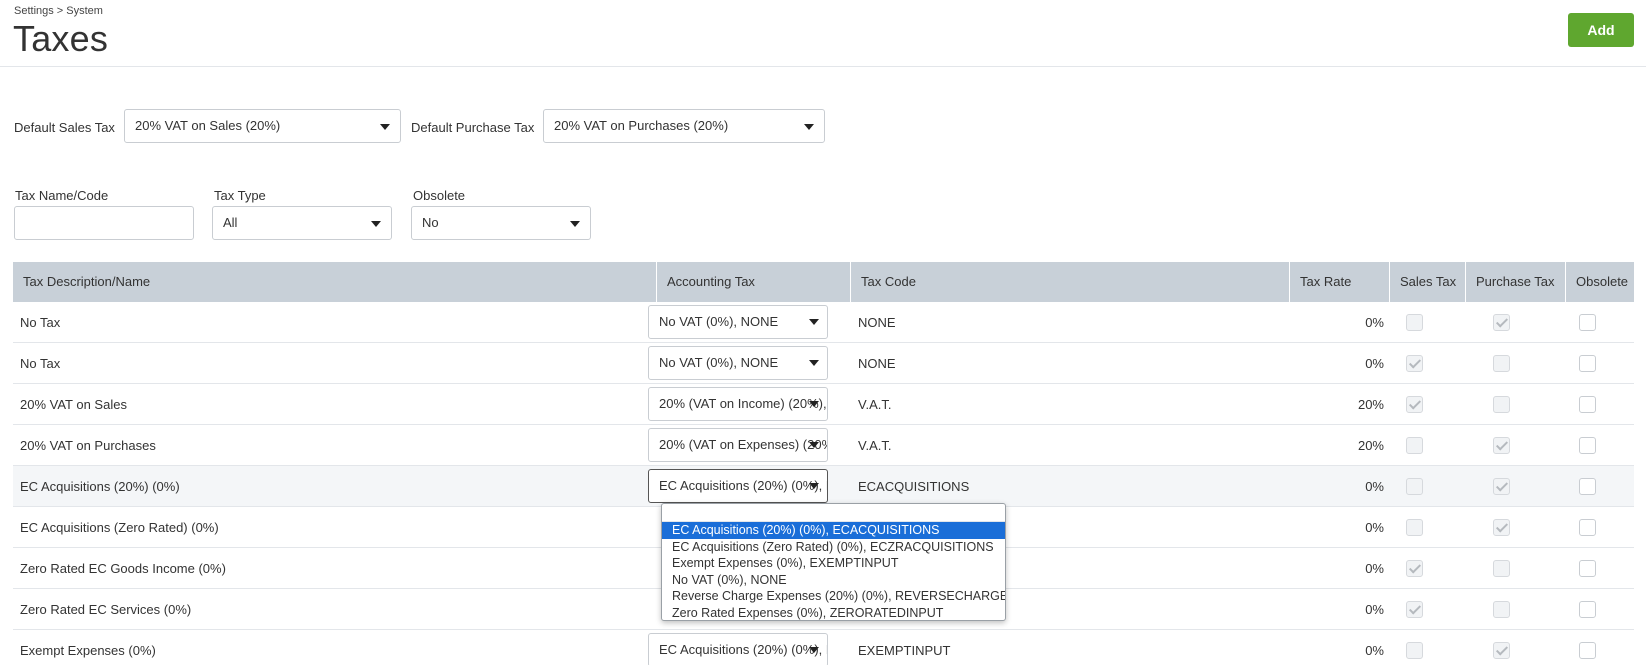  I want to click on accounting-tax-value: 20% (VAT on Expenses) (20%), INPUT2, so click(743, 444).